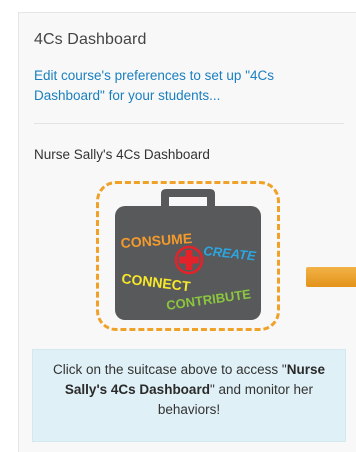 The height and width of the screenshot is (452, 356). What do you see at coordinates (189, 260) in the screenshot?
I see `medical-cross-h` at bounding box center [189, 260].